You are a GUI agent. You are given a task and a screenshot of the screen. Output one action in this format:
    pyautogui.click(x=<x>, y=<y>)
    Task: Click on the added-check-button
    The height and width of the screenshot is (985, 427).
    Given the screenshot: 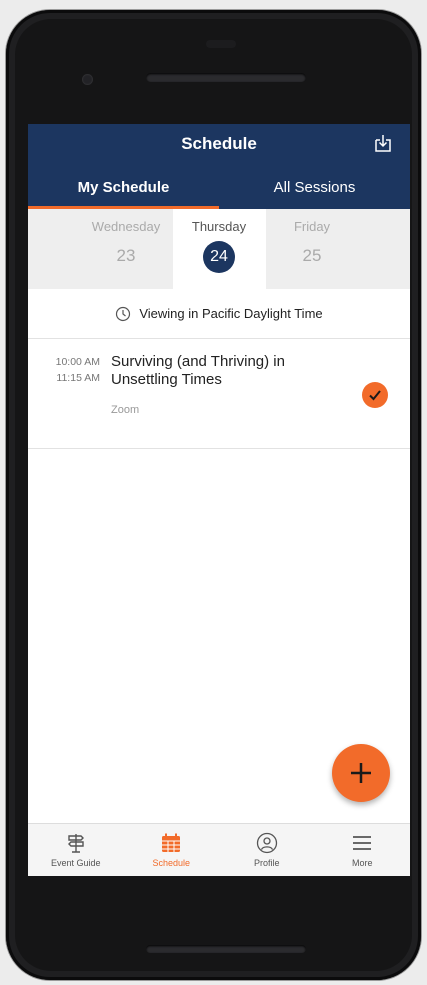 What is the action you would take?
    pyautogui.click(x=375, y=395)
    